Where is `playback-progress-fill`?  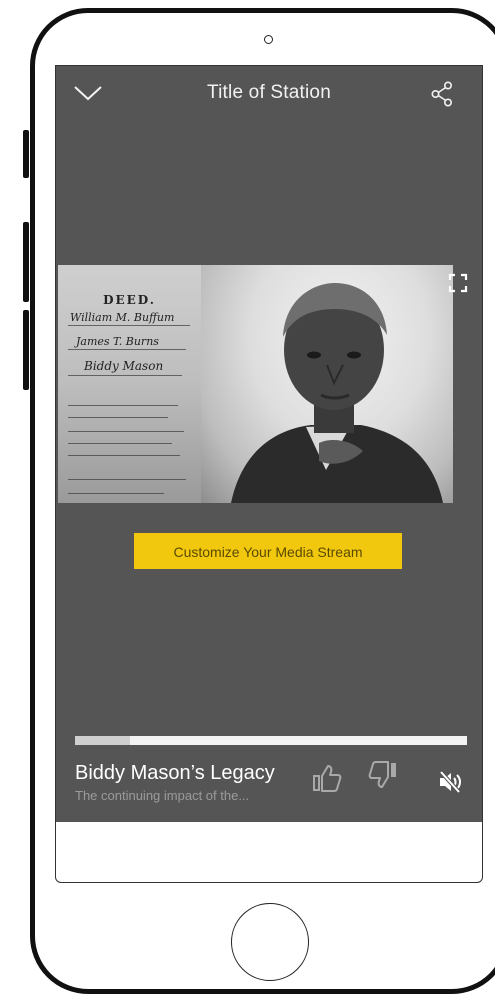
playback-progress-fill is located at coordinates (102, 740).